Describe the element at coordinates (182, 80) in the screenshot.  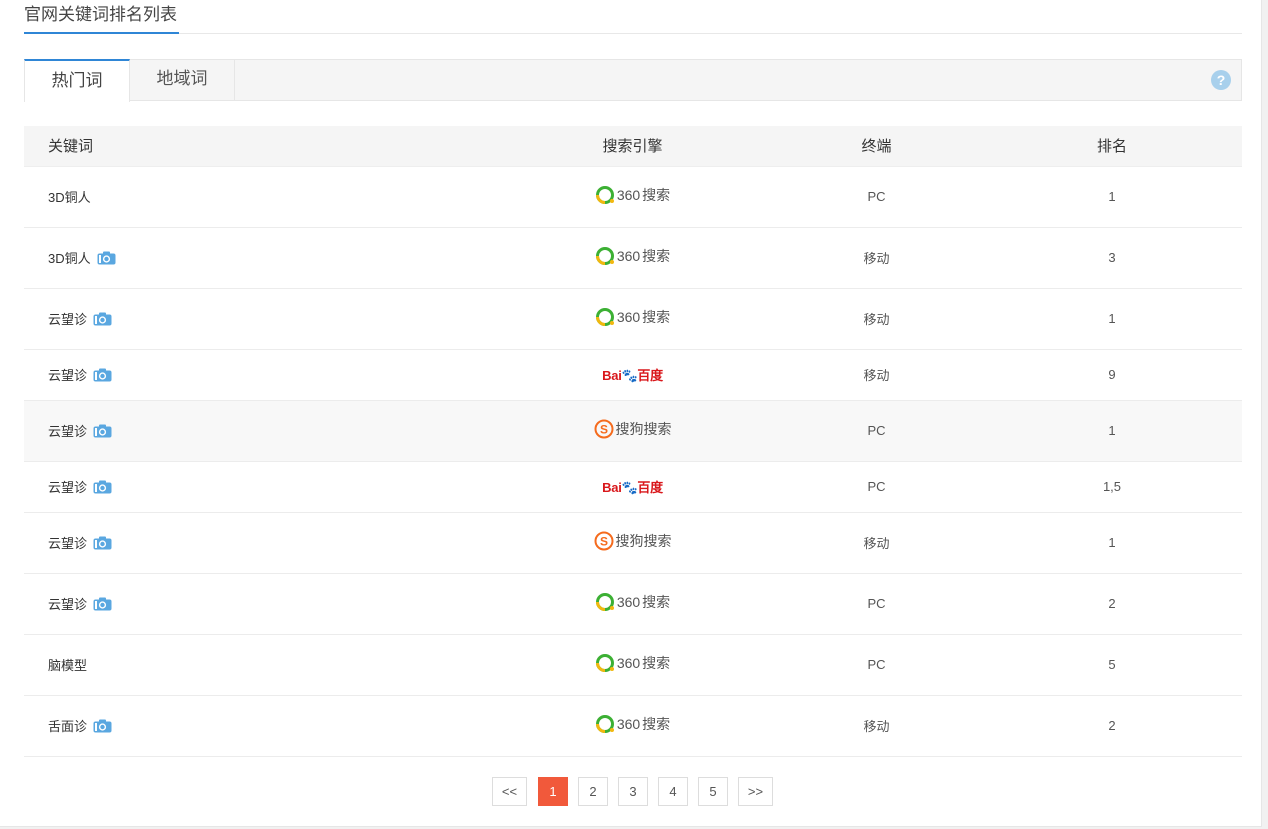
I see `tab-region-words: 地域词` at that location.